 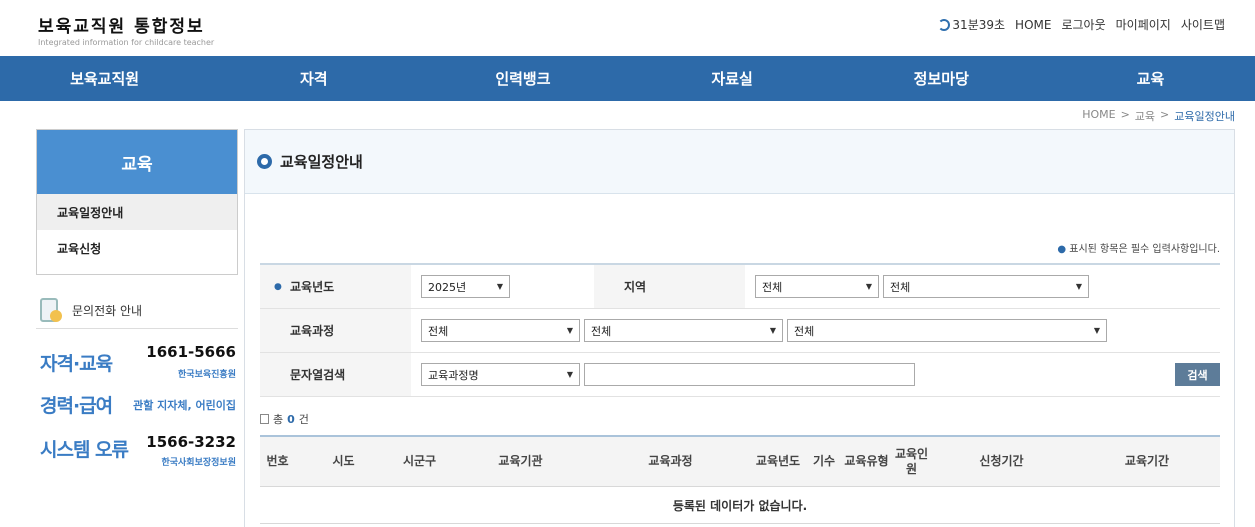 I want to click on contact-row: 시스템 오류 1566-3232 한국사회보장정보원, so click(x=137, y=458).